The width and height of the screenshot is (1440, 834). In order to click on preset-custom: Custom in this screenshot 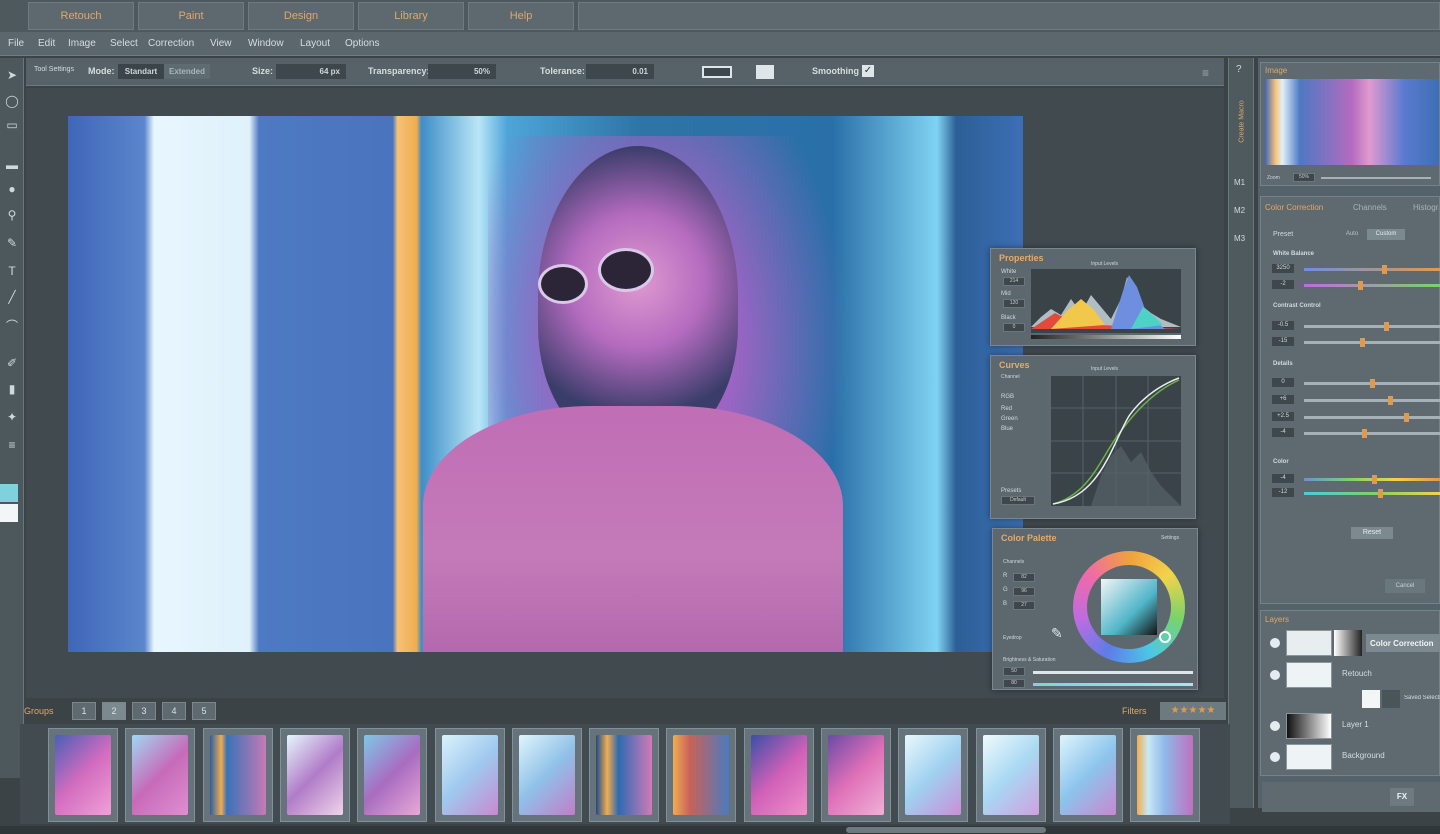, I will do `click(1386, 234)`.